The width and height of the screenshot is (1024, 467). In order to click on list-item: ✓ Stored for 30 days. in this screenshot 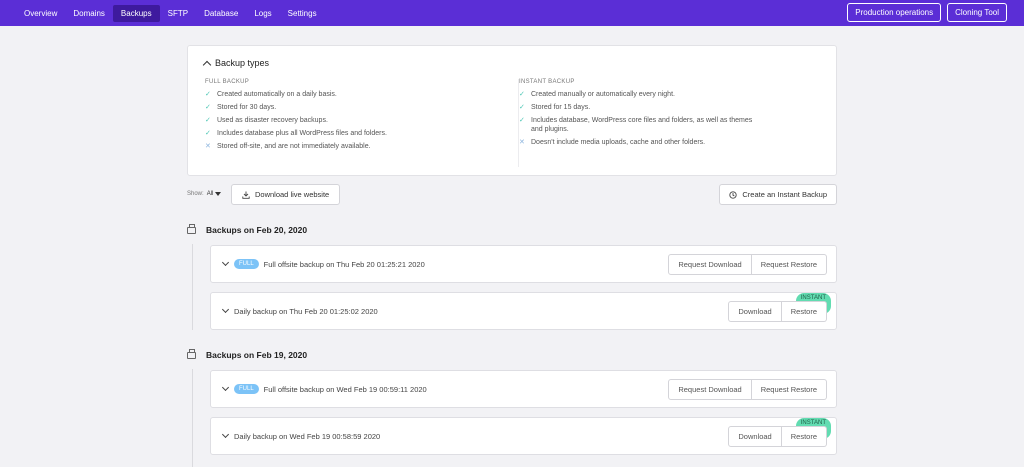, I will do `click(241, 107)`.